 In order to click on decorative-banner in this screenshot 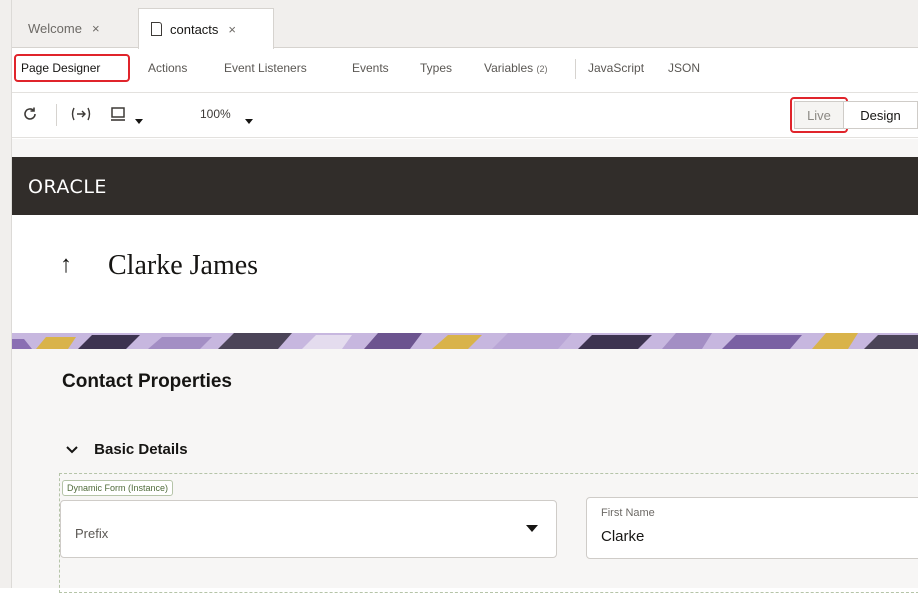, I will do `click(465, 341)`.